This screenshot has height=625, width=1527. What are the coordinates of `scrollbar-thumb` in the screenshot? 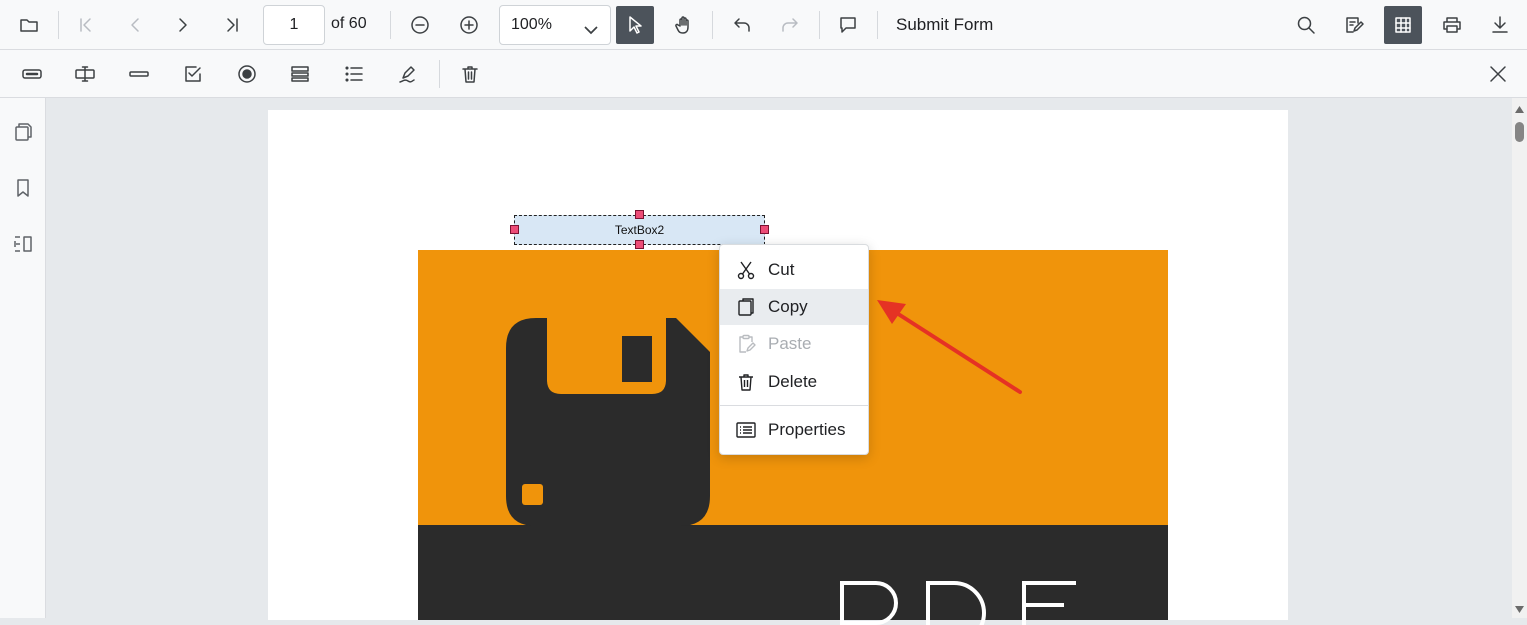 It's located at (1519, 132).